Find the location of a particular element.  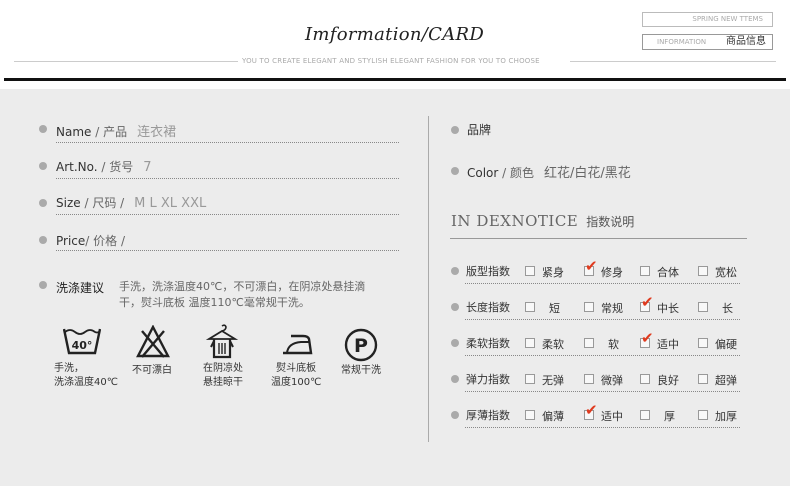

no-bleach-icon is located at coordinates (153, 343).